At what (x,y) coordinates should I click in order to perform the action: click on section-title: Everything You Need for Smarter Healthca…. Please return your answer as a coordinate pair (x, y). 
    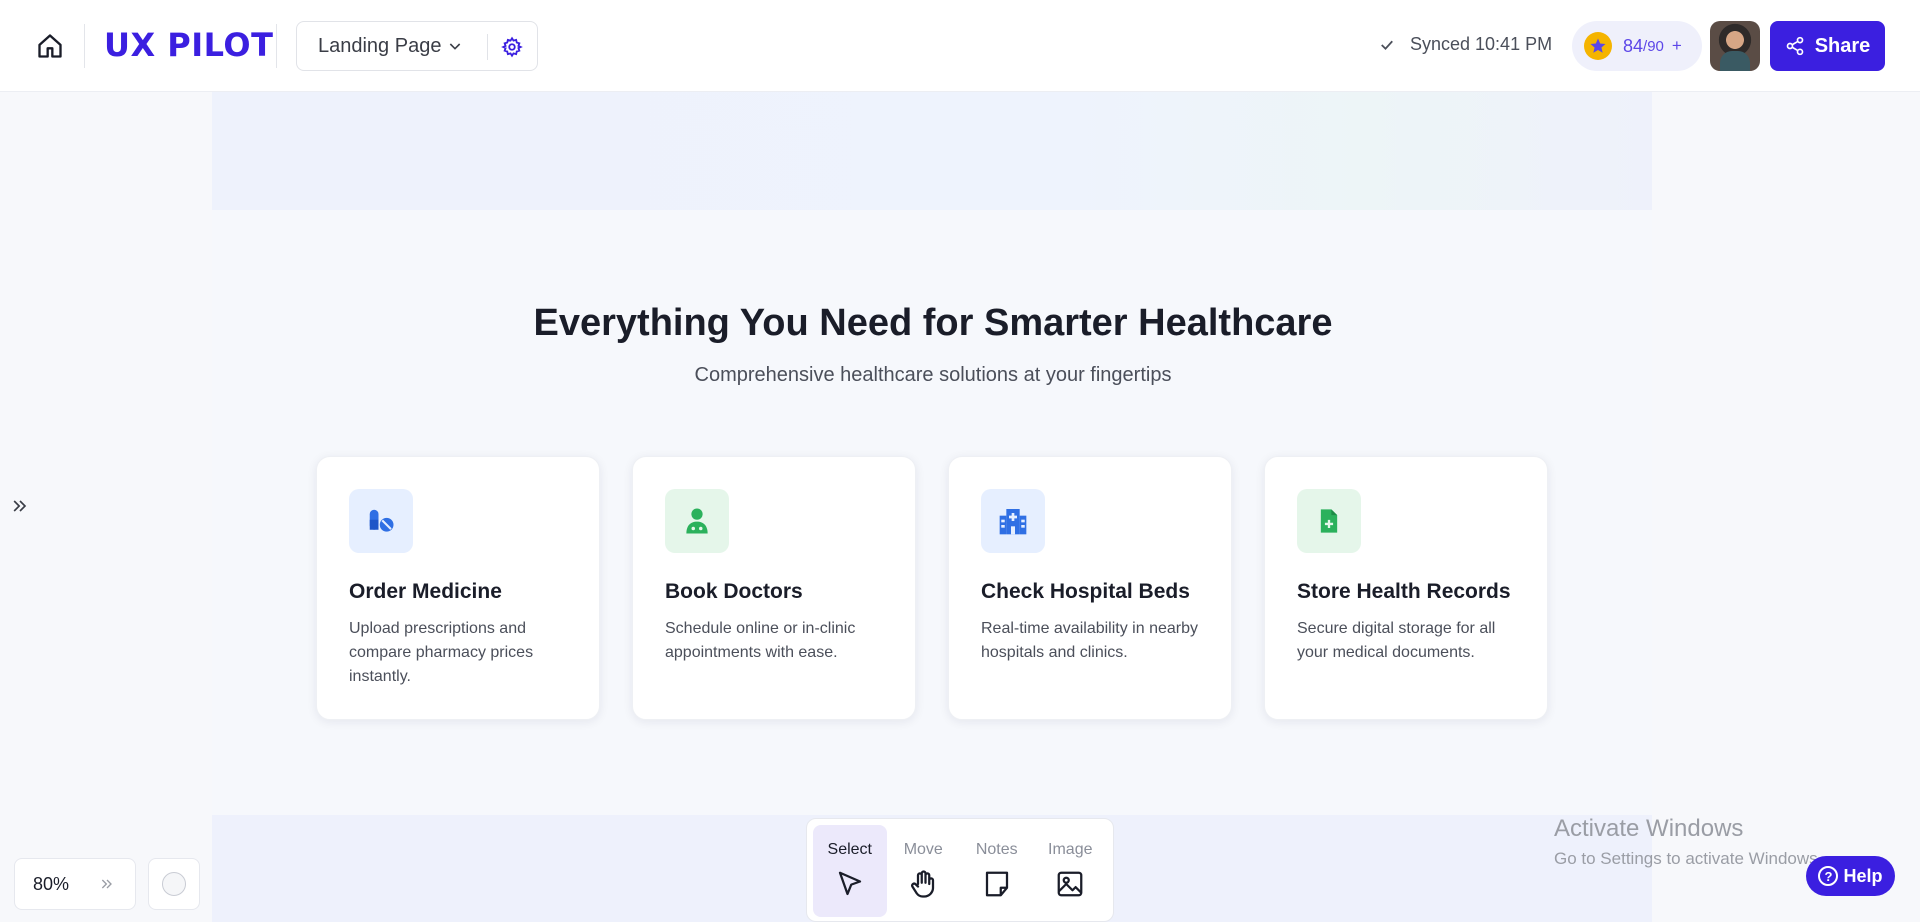
    Looking at the image, I should click on (933, 323).